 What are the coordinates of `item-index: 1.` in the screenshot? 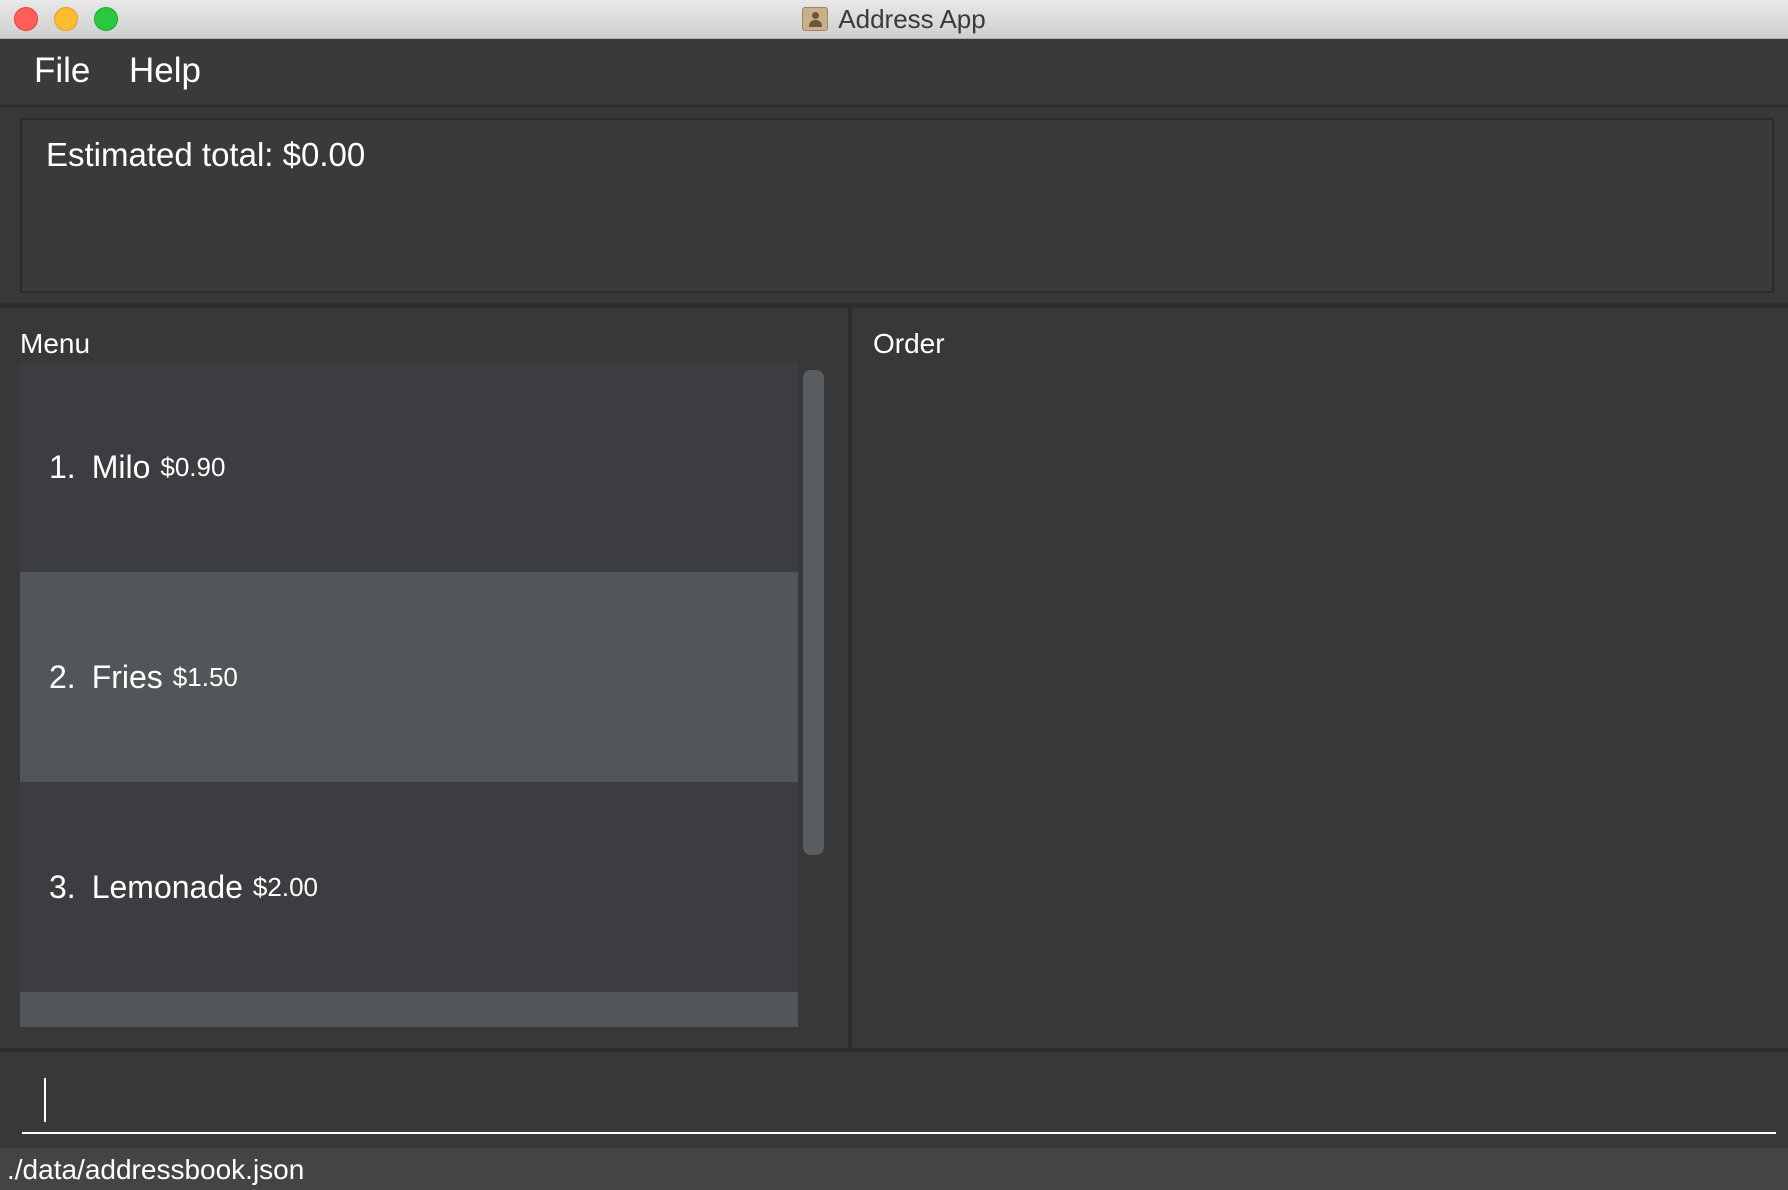 It's located at (62, 466).